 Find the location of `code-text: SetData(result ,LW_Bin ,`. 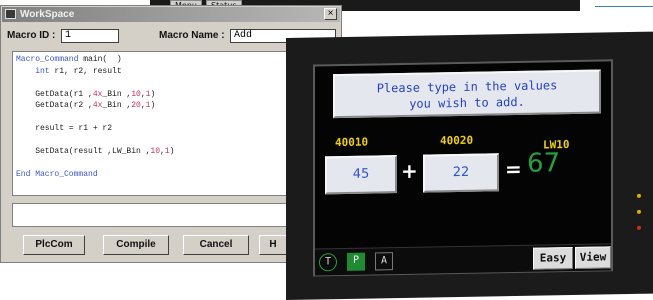

code-text: SetData(result ,LW_Bin , is located at coordinates (83, 151).